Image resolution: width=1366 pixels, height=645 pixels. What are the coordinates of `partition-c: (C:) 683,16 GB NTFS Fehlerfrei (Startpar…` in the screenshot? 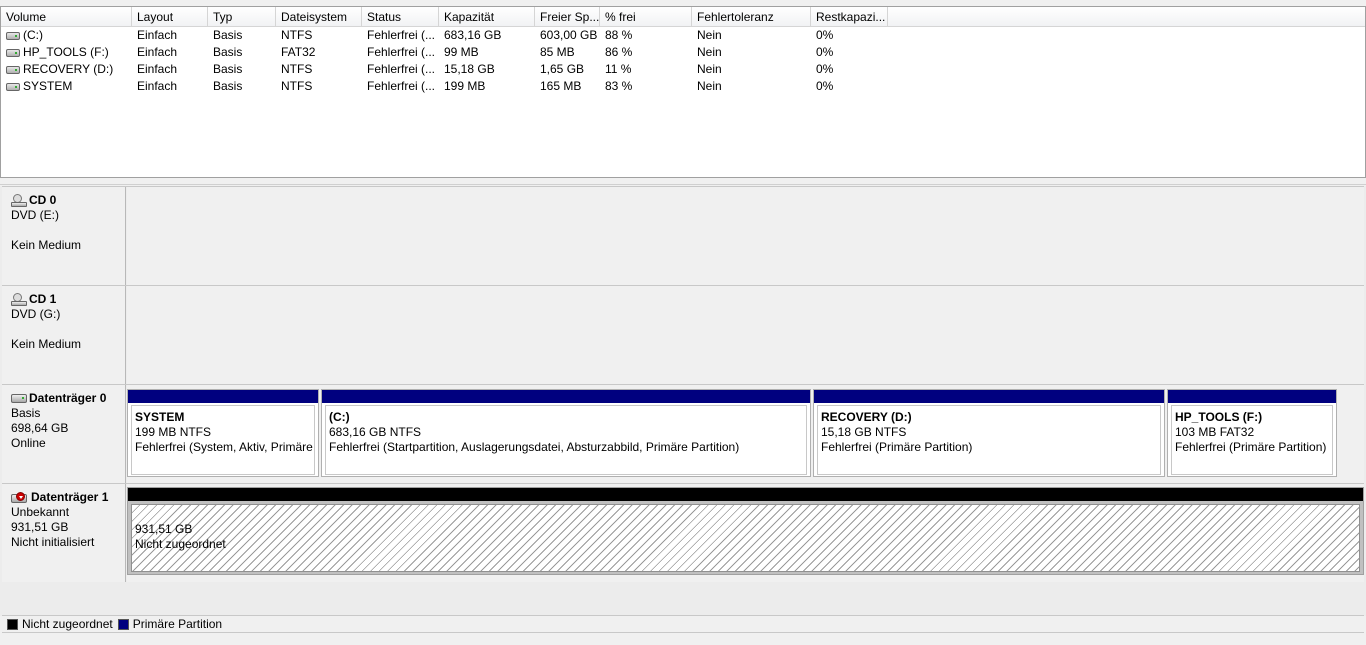 It's located at (566, 433).